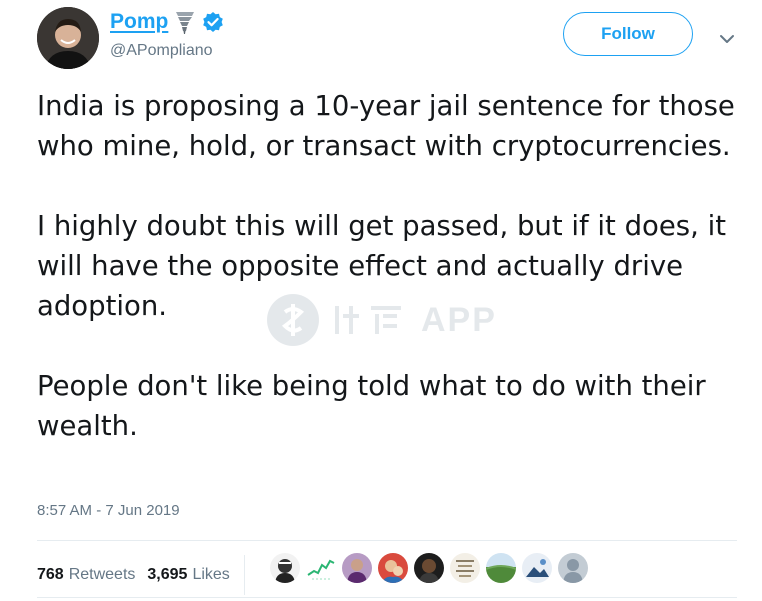  Describe the element at coordinates (139, 22) in the screenshot. I see `author-display-name: Pomp` at that location.